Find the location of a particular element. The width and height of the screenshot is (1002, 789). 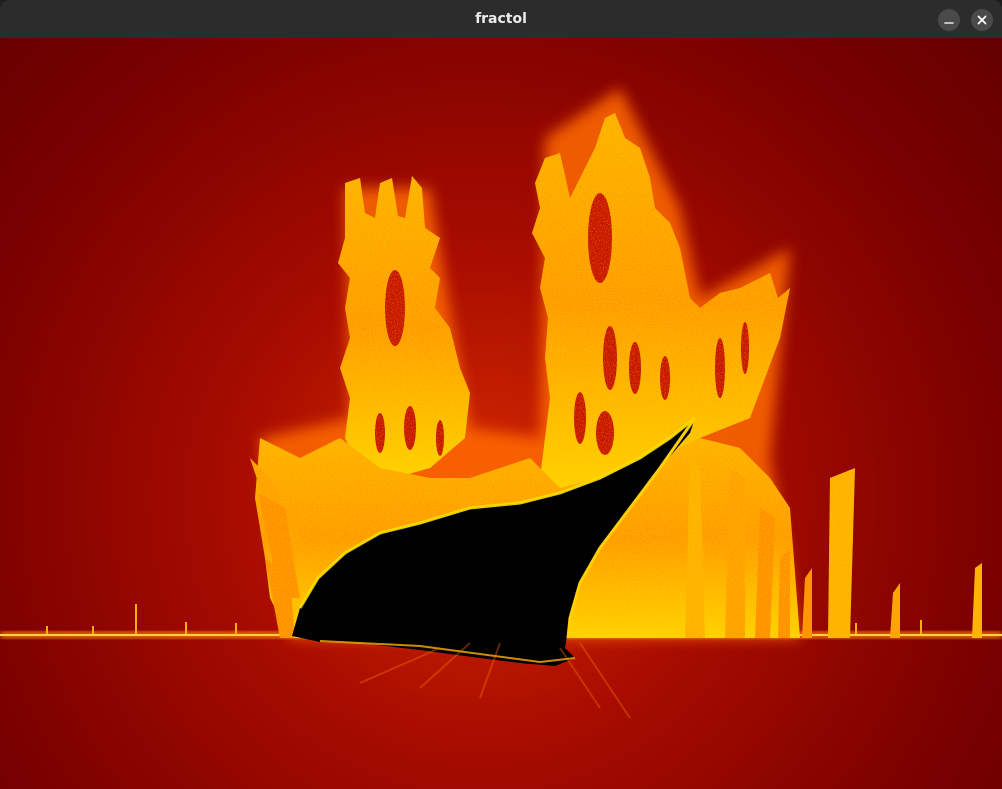

close-icon is located at coordinates (982, 20).